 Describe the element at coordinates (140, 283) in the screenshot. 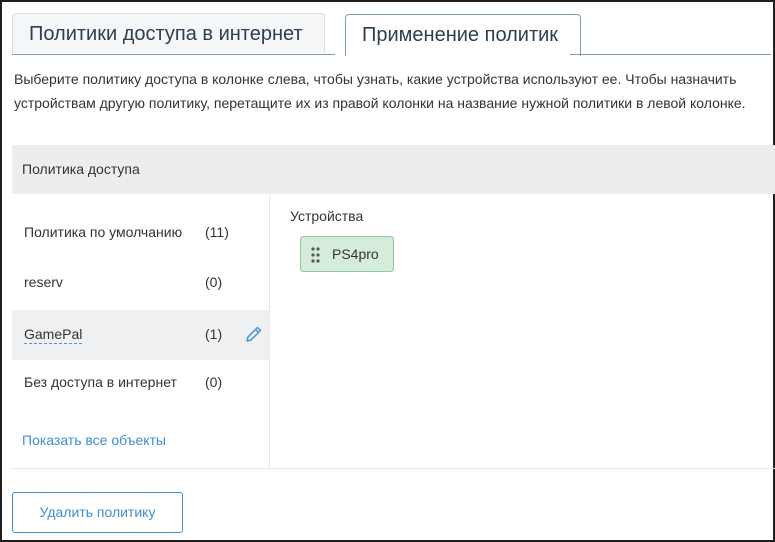

I see `policy-item-reserv: reserv (0)` at that location.